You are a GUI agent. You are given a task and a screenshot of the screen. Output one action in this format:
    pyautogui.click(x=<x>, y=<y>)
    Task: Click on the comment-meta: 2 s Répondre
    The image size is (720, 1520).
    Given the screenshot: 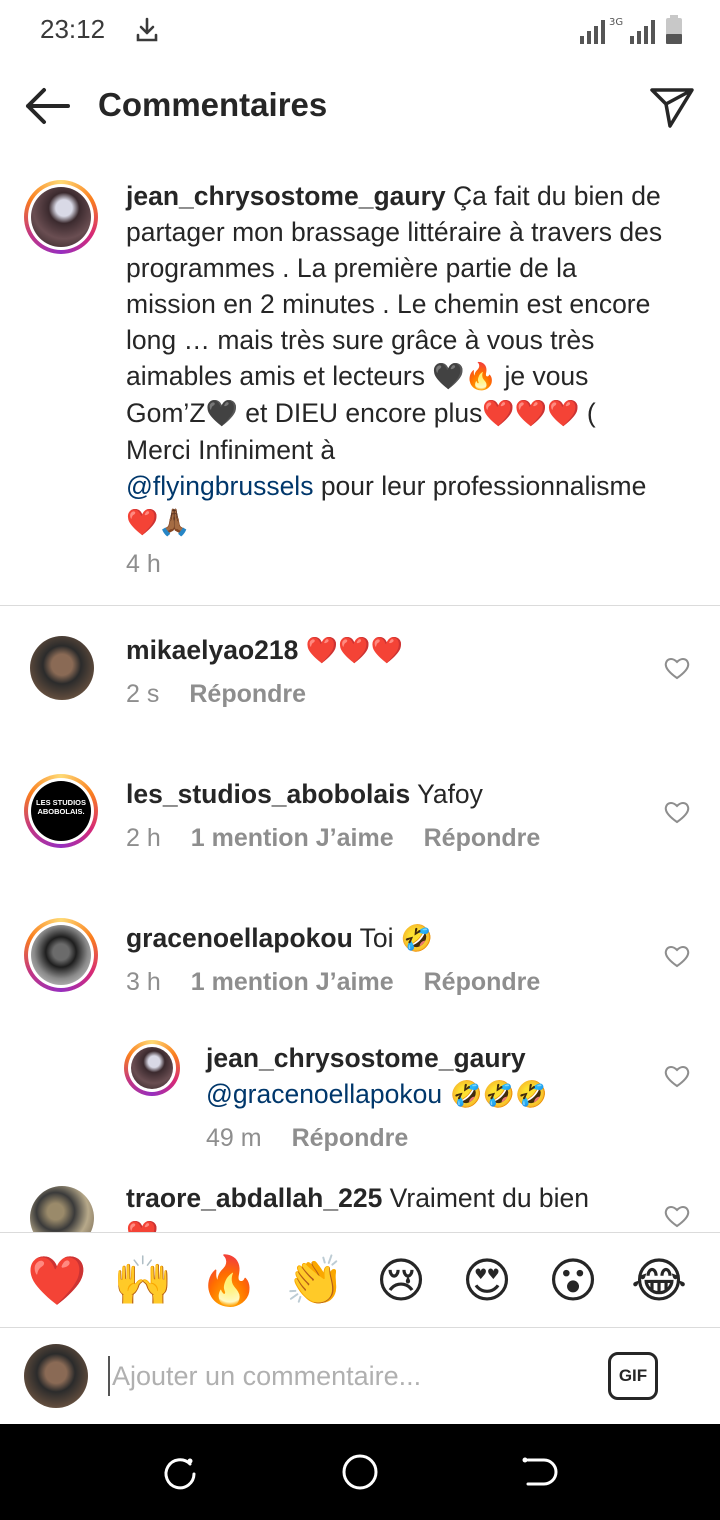 What is the action you would take?
    pyautogui.click(x=231, y=694)
    